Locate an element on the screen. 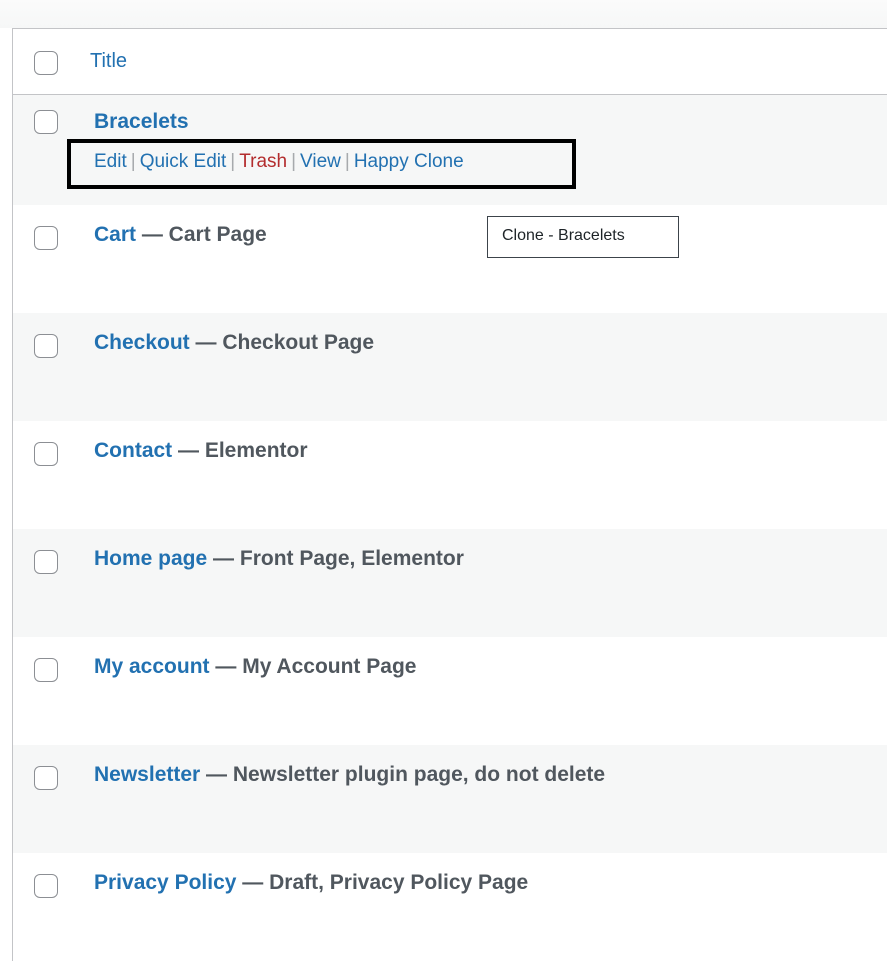 This screenshot has width=887, height=961. row-title: Bracelets is located at coordinates (141, 122).